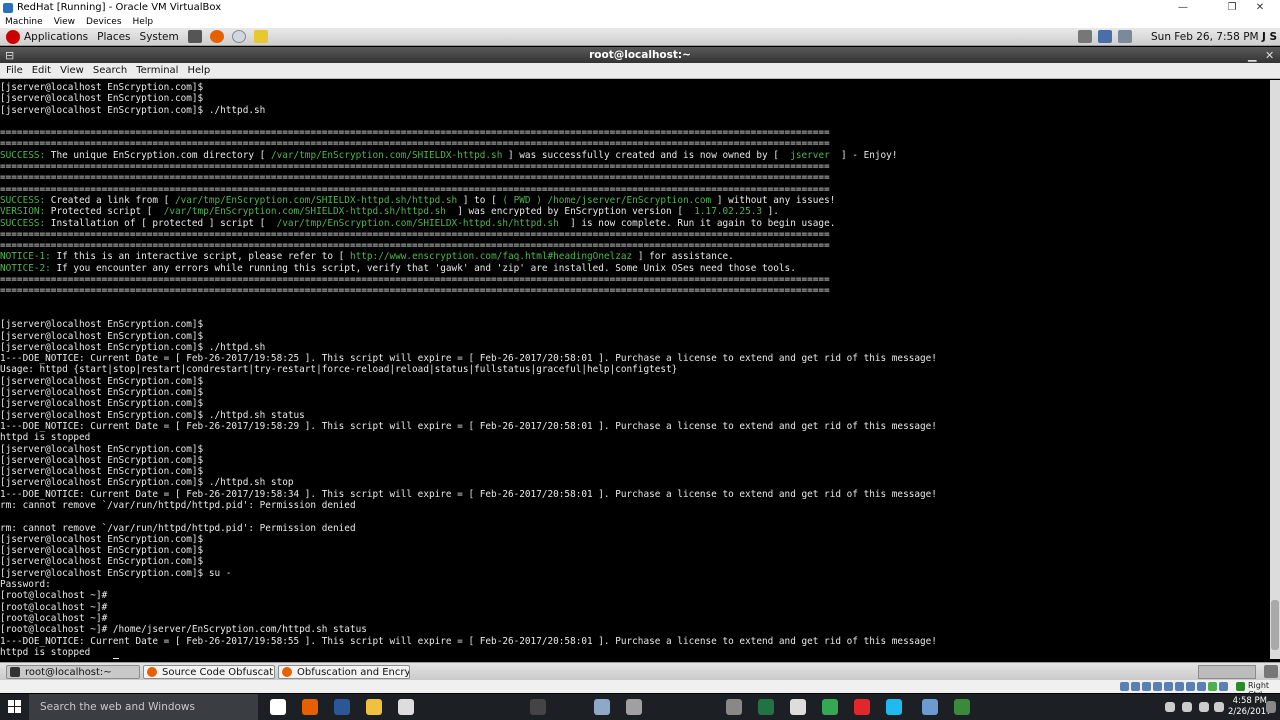 The height and width of the screenshot is (720, 1280). What do you see at coordinates (1190, 686) in the screenshot?
I see `display-status-icon` at bounding box center [1190, 686].